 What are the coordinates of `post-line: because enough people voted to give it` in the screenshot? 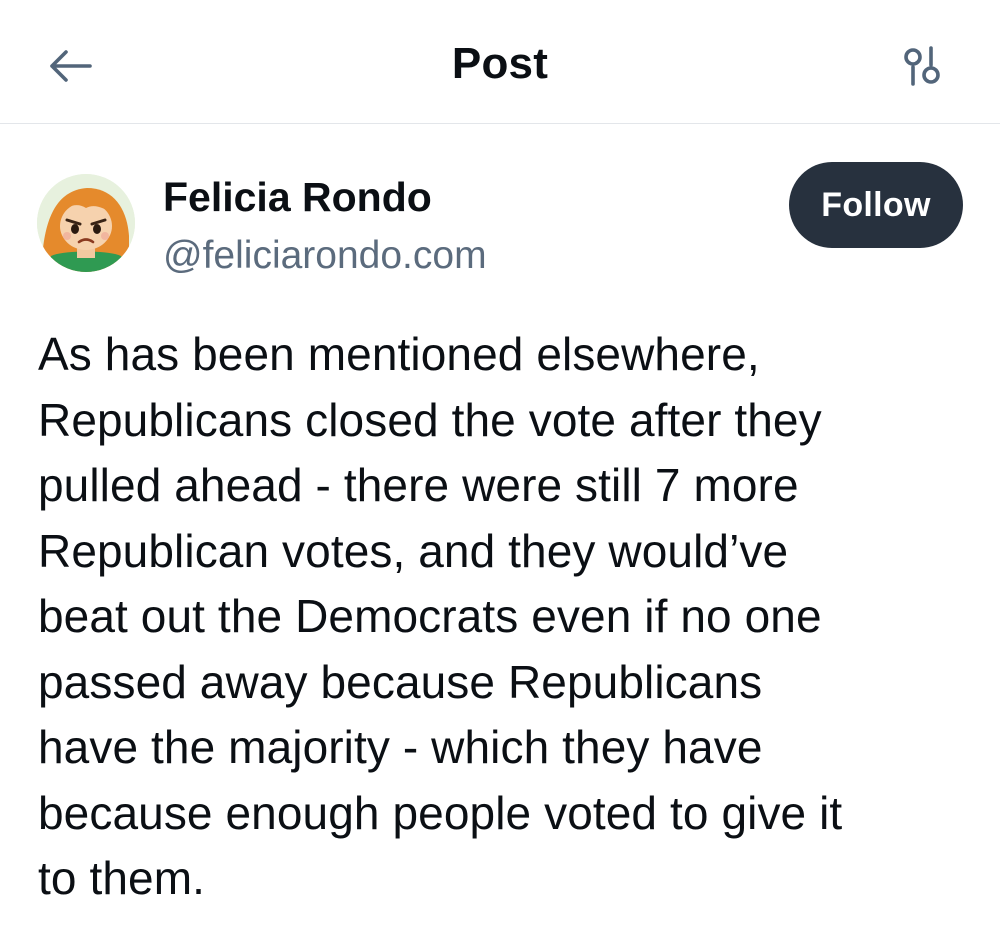 It's located at (440, 812).